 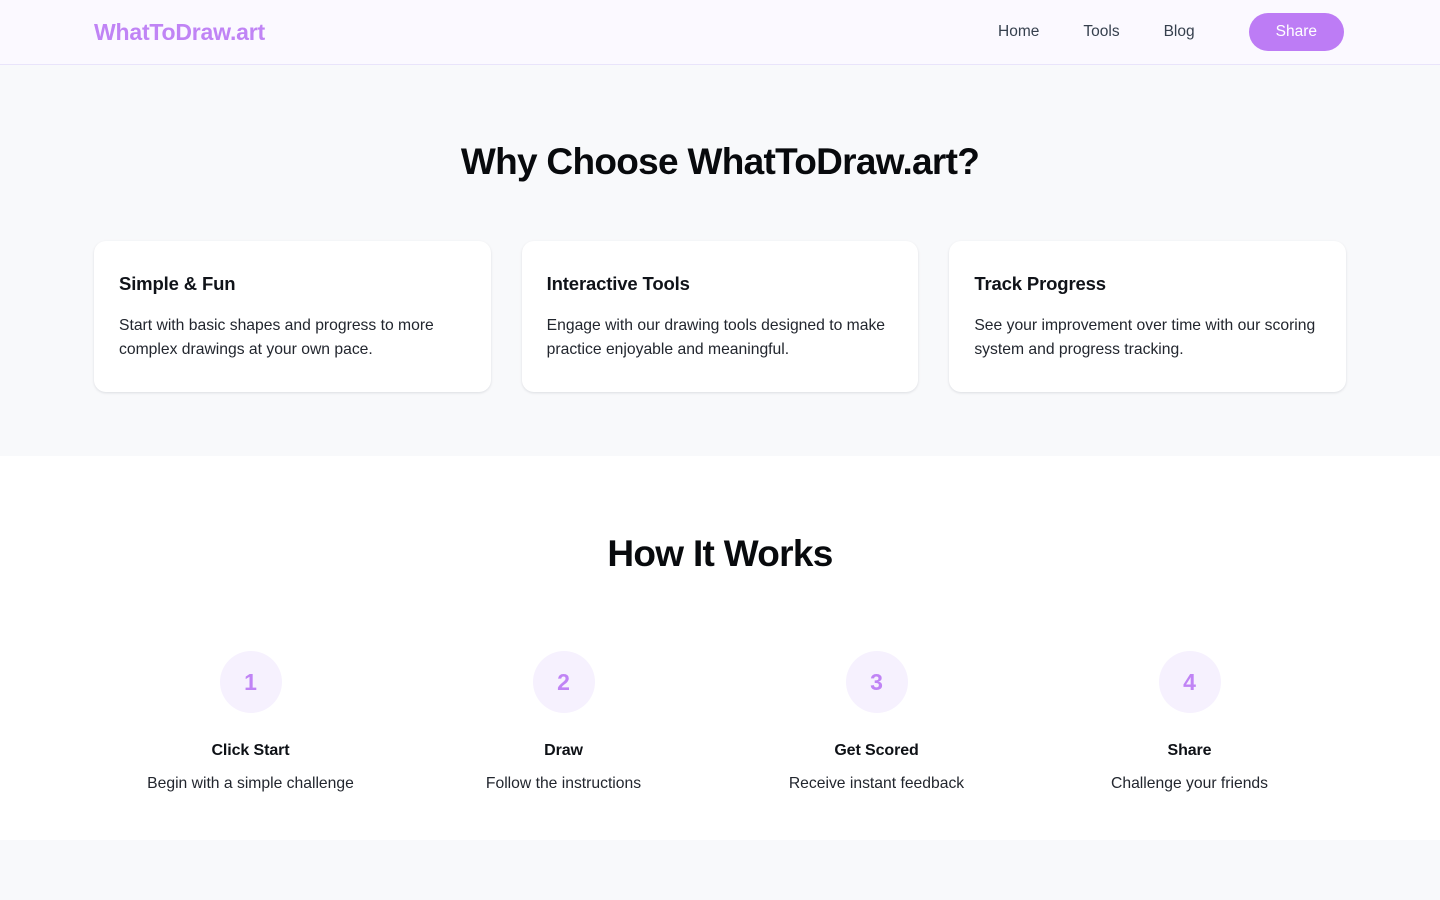 What do you see at coordinates (563, 682) in the screenshot?
I see `step-number-badge: 2` at bounding box center [563, 682].